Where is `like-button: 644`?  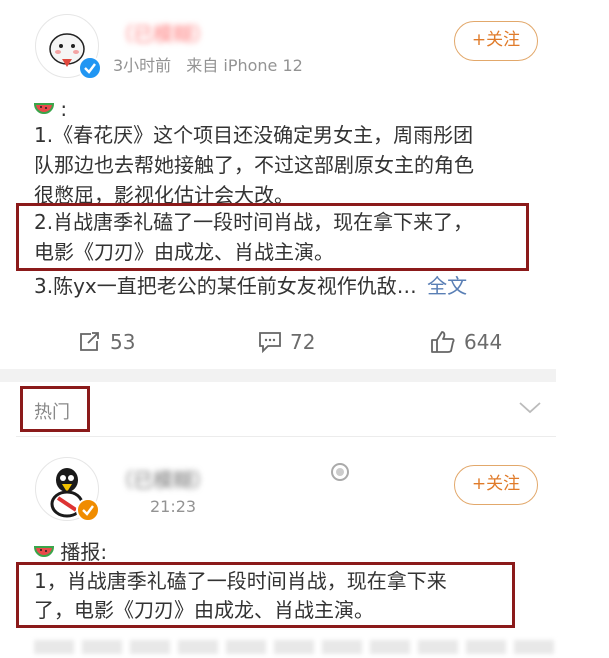 like-button: 644 is located at coordinates (466, 342).